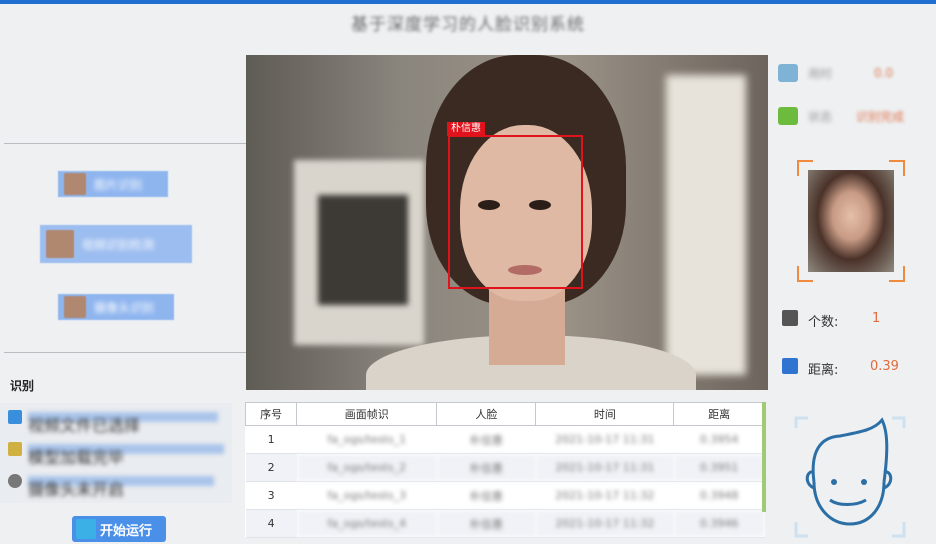 The width and height of the screenshot is (936, 544). I want to click on count-icon, so click(790, 318).